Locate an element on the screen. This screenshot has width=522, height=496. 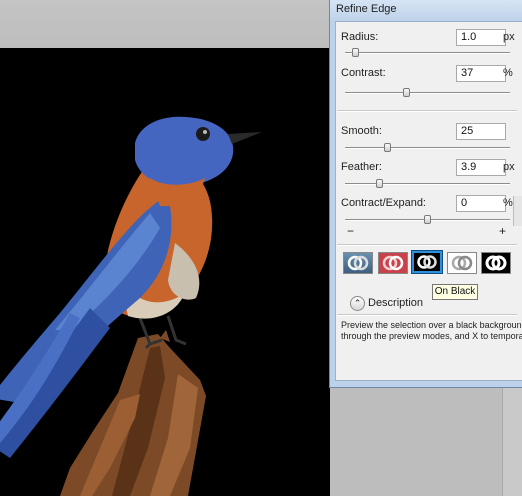
preview-on-black-button is located at coordinates (427, 262).